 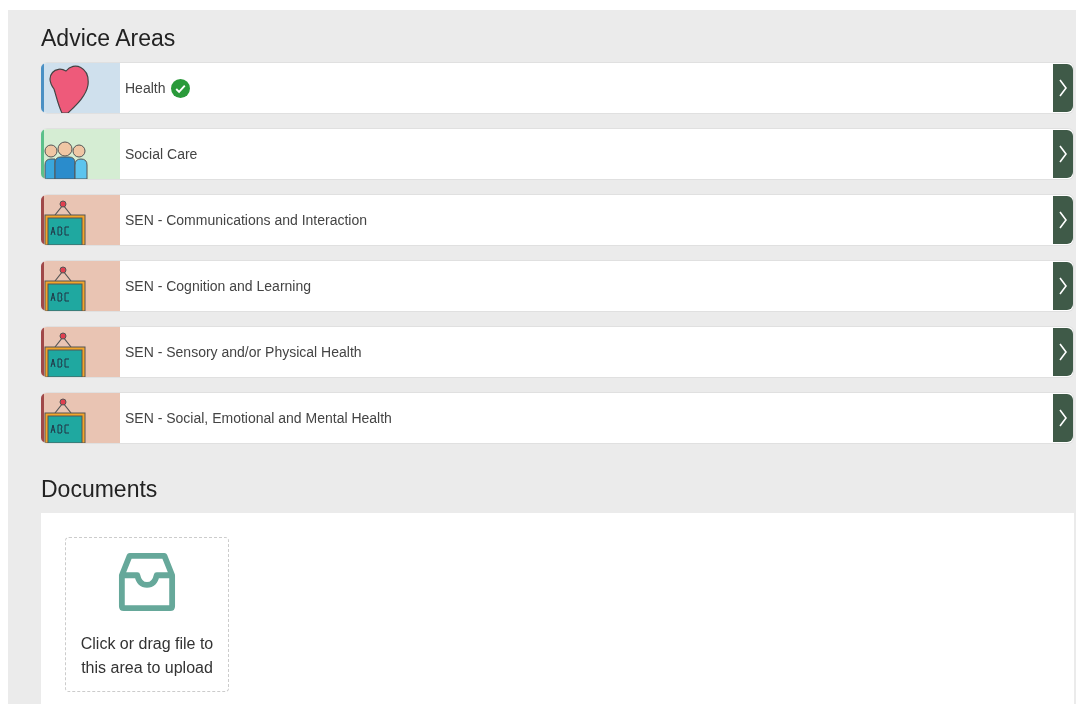 I want to click on advice-area-label: SEN - Sensory and/or Physical Health, so click(x=243, y=352).